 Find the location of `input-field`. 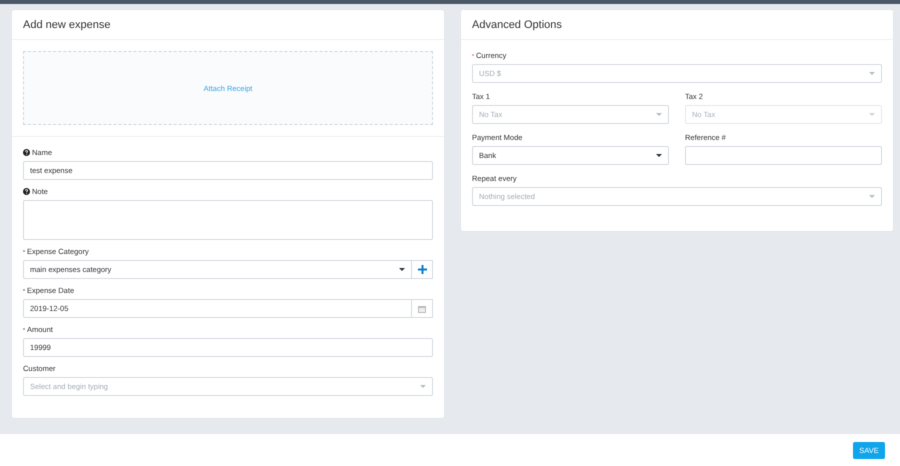

input-field is located at coordinates (783, 155).